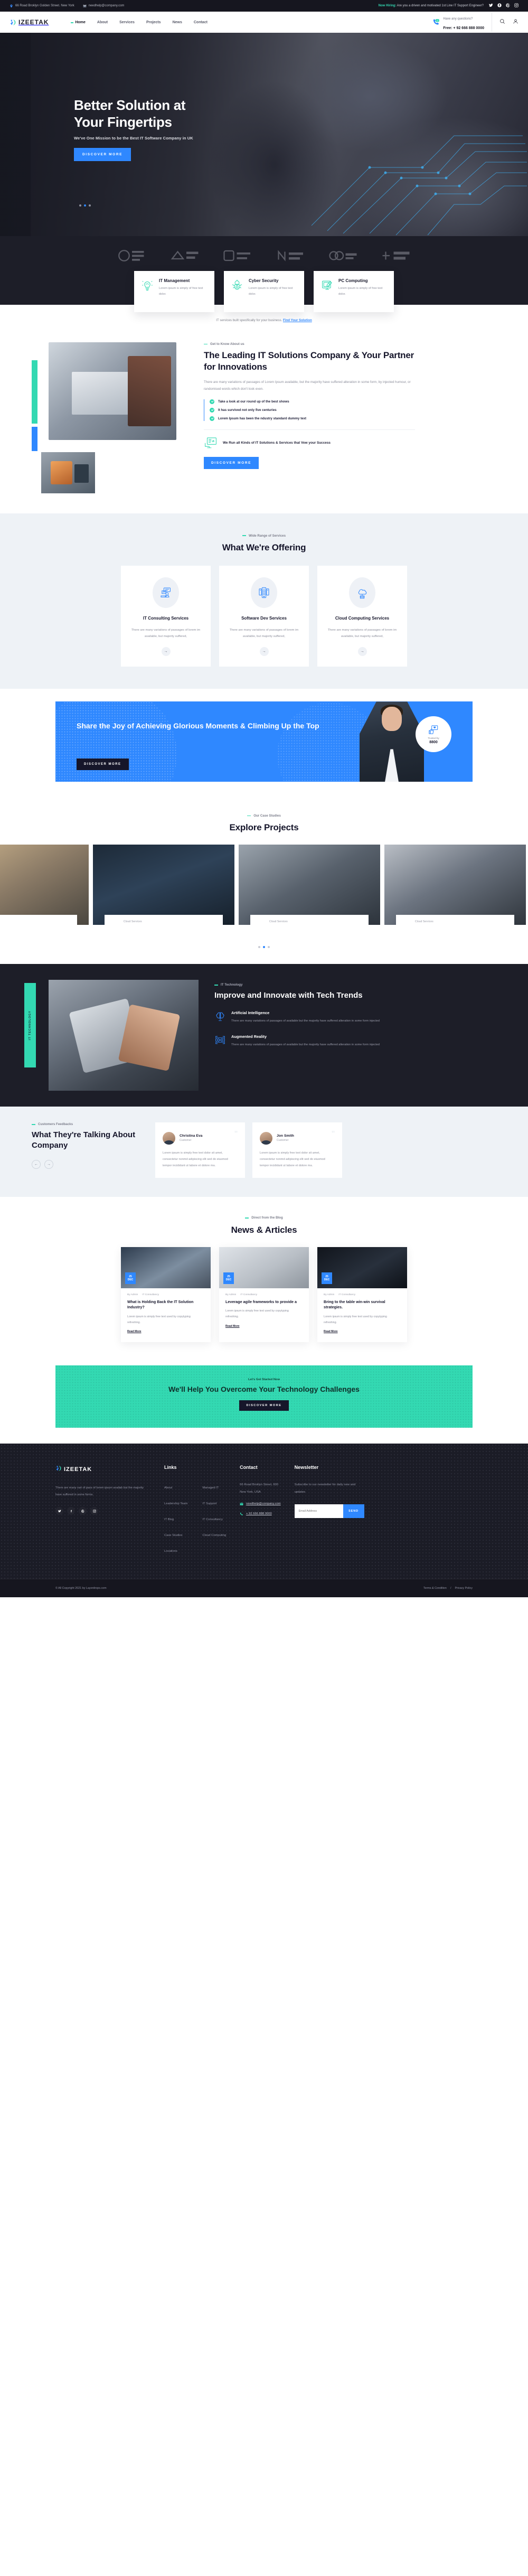  I want to click on footer-link: Case Studies, so click(173, 1535).